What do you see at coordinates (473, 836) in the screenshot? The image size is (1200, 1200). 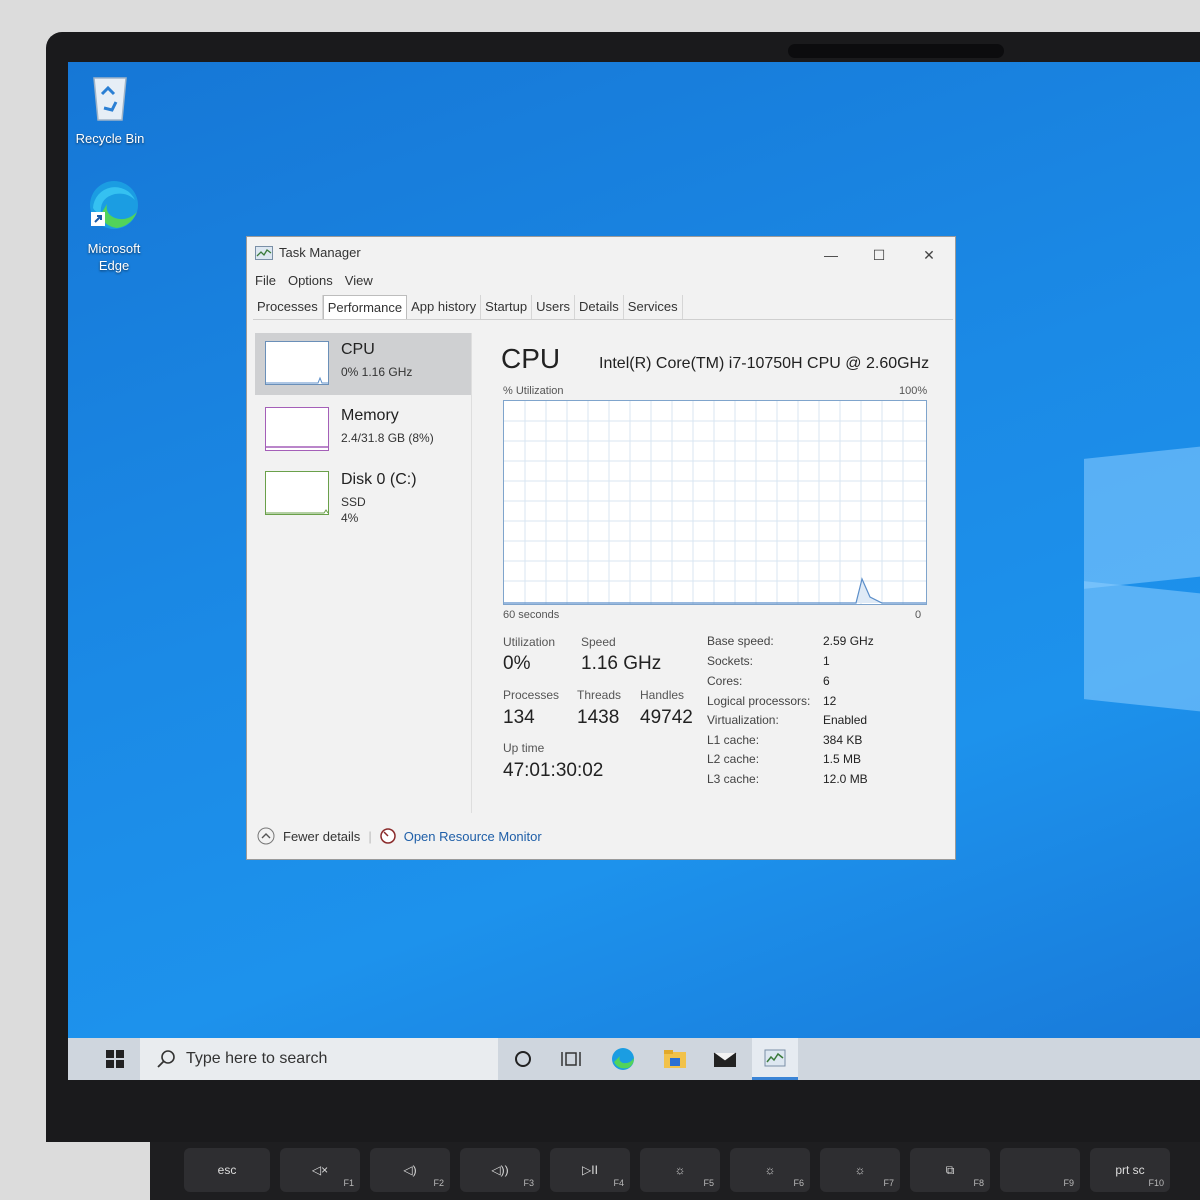 I see `open-resource-monitor-link: Open Resource Monitor` at bounding box center [473, 836].